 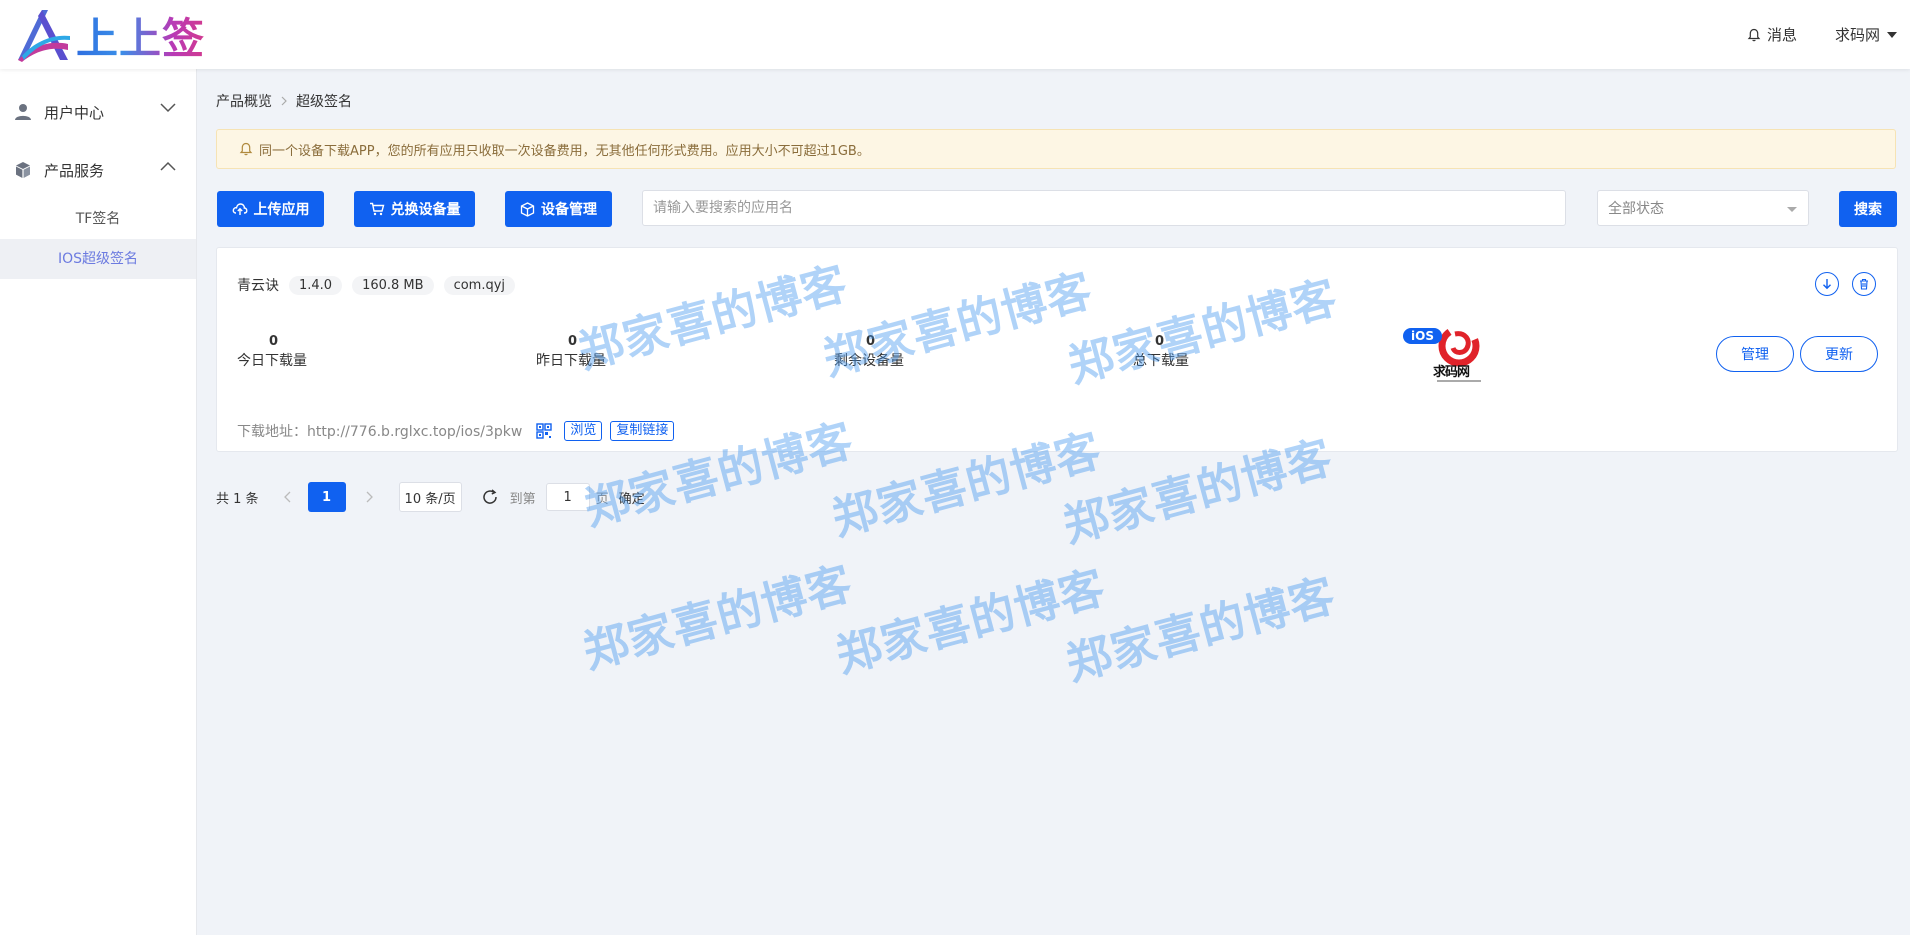 What do you see at coordinates (490, 497) in the screenshot?
I see `refresh-icon` at bounding box center [490, 497].